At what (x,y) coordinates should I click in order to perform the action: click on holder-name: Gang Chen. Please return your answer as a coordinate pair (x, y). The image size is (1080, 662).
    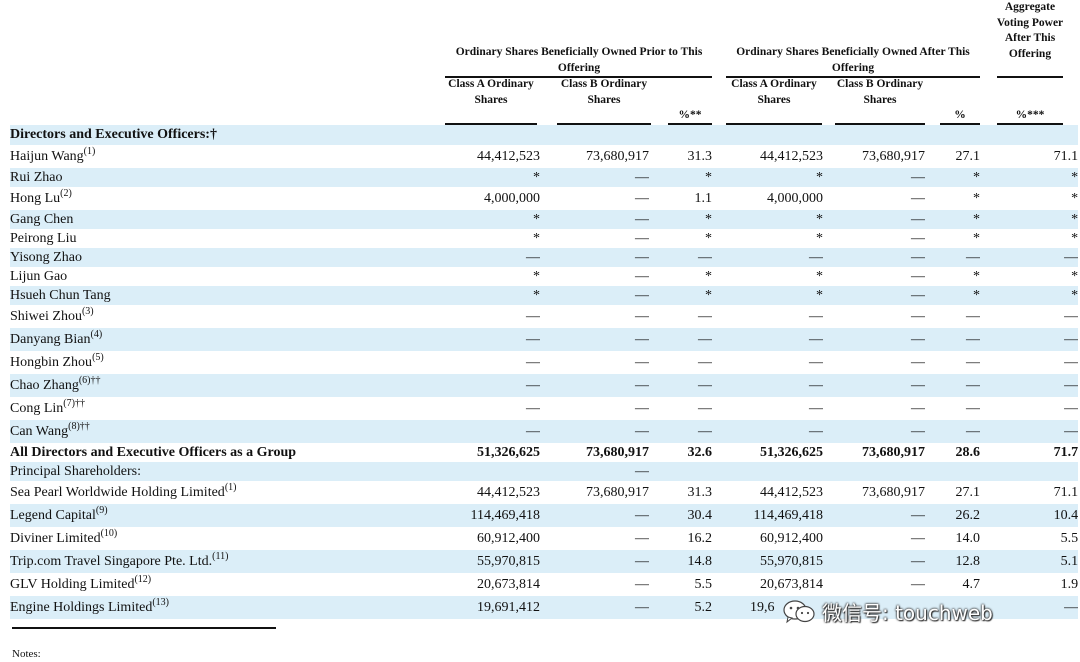
    Looking at the image, I should click on (225, 219).